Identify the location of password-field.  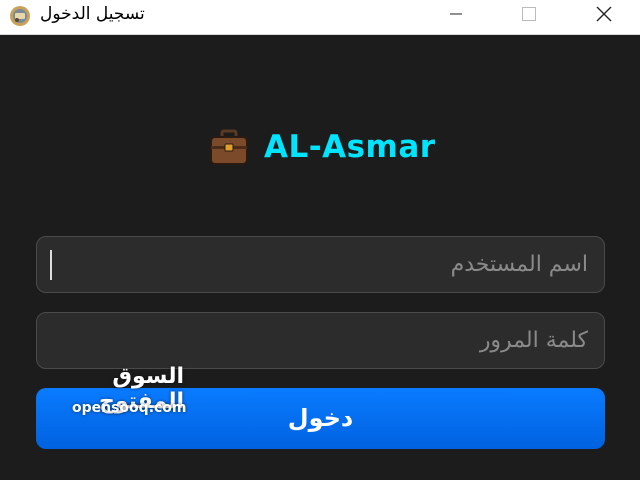
(320, 340).